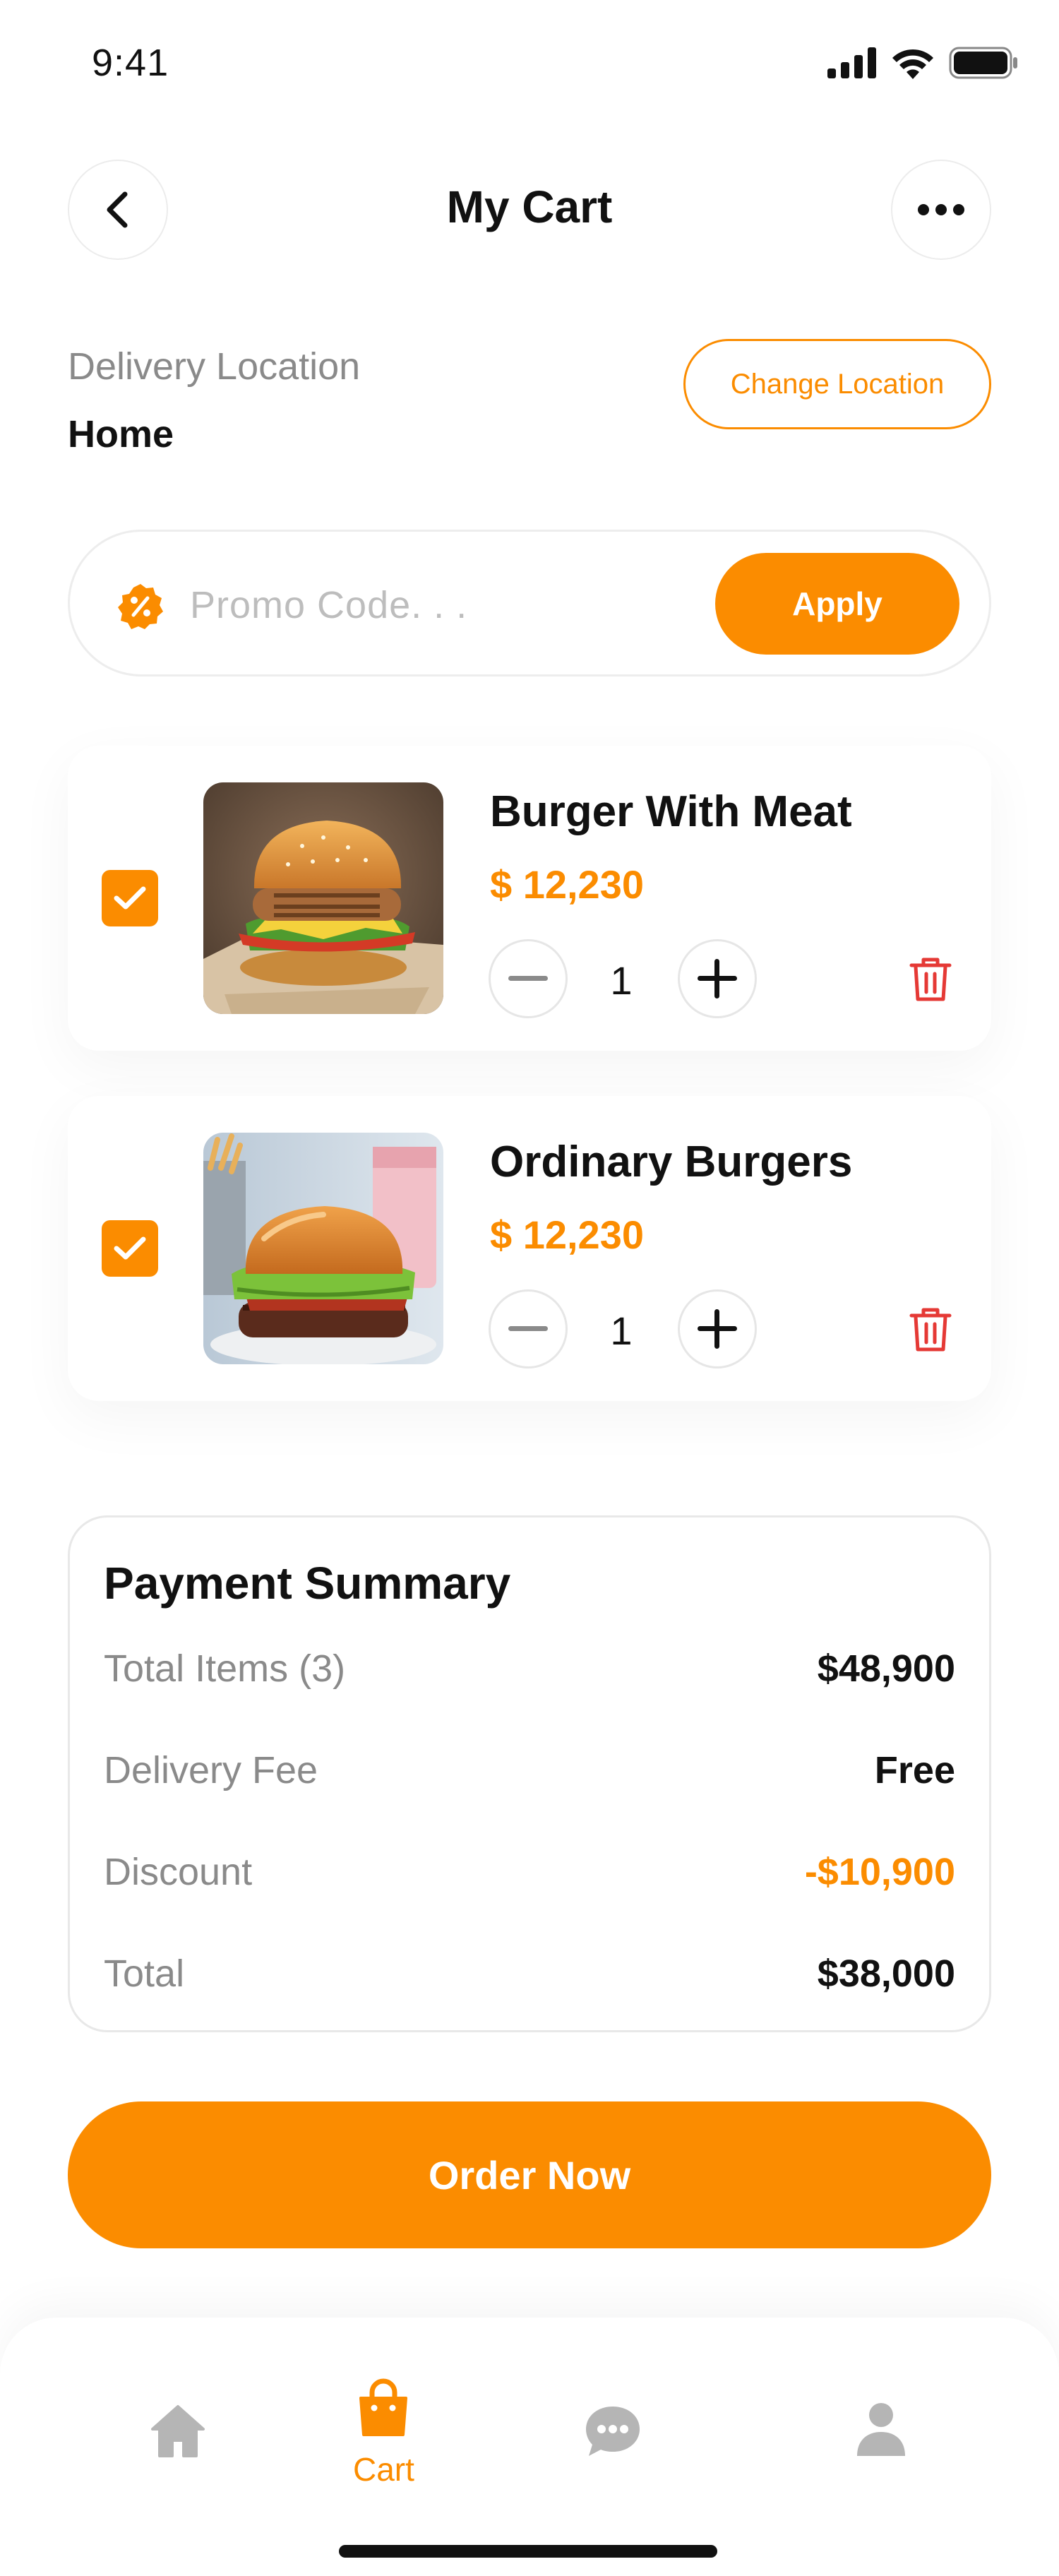 This screenshot has width=1059, height=2576. What do you see at coordinates (178, 1872) in the screenshot?
I see `summary-label: Discount` at bounding box center [178, 1872].